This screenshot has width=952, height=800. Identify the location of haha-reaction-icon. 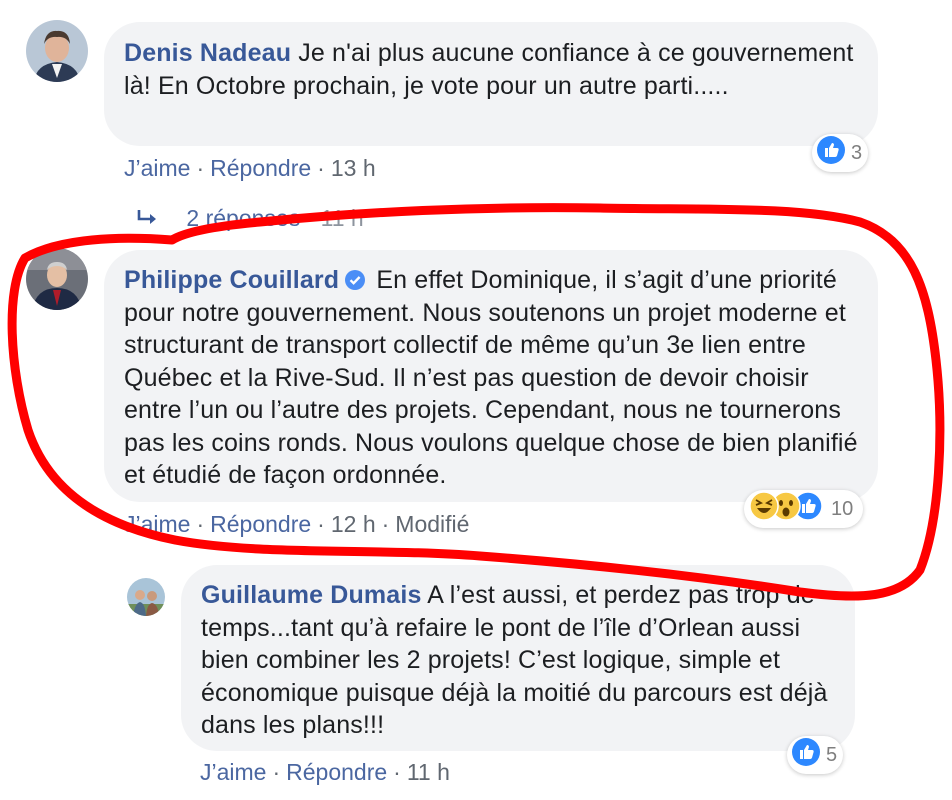
(764, 509).